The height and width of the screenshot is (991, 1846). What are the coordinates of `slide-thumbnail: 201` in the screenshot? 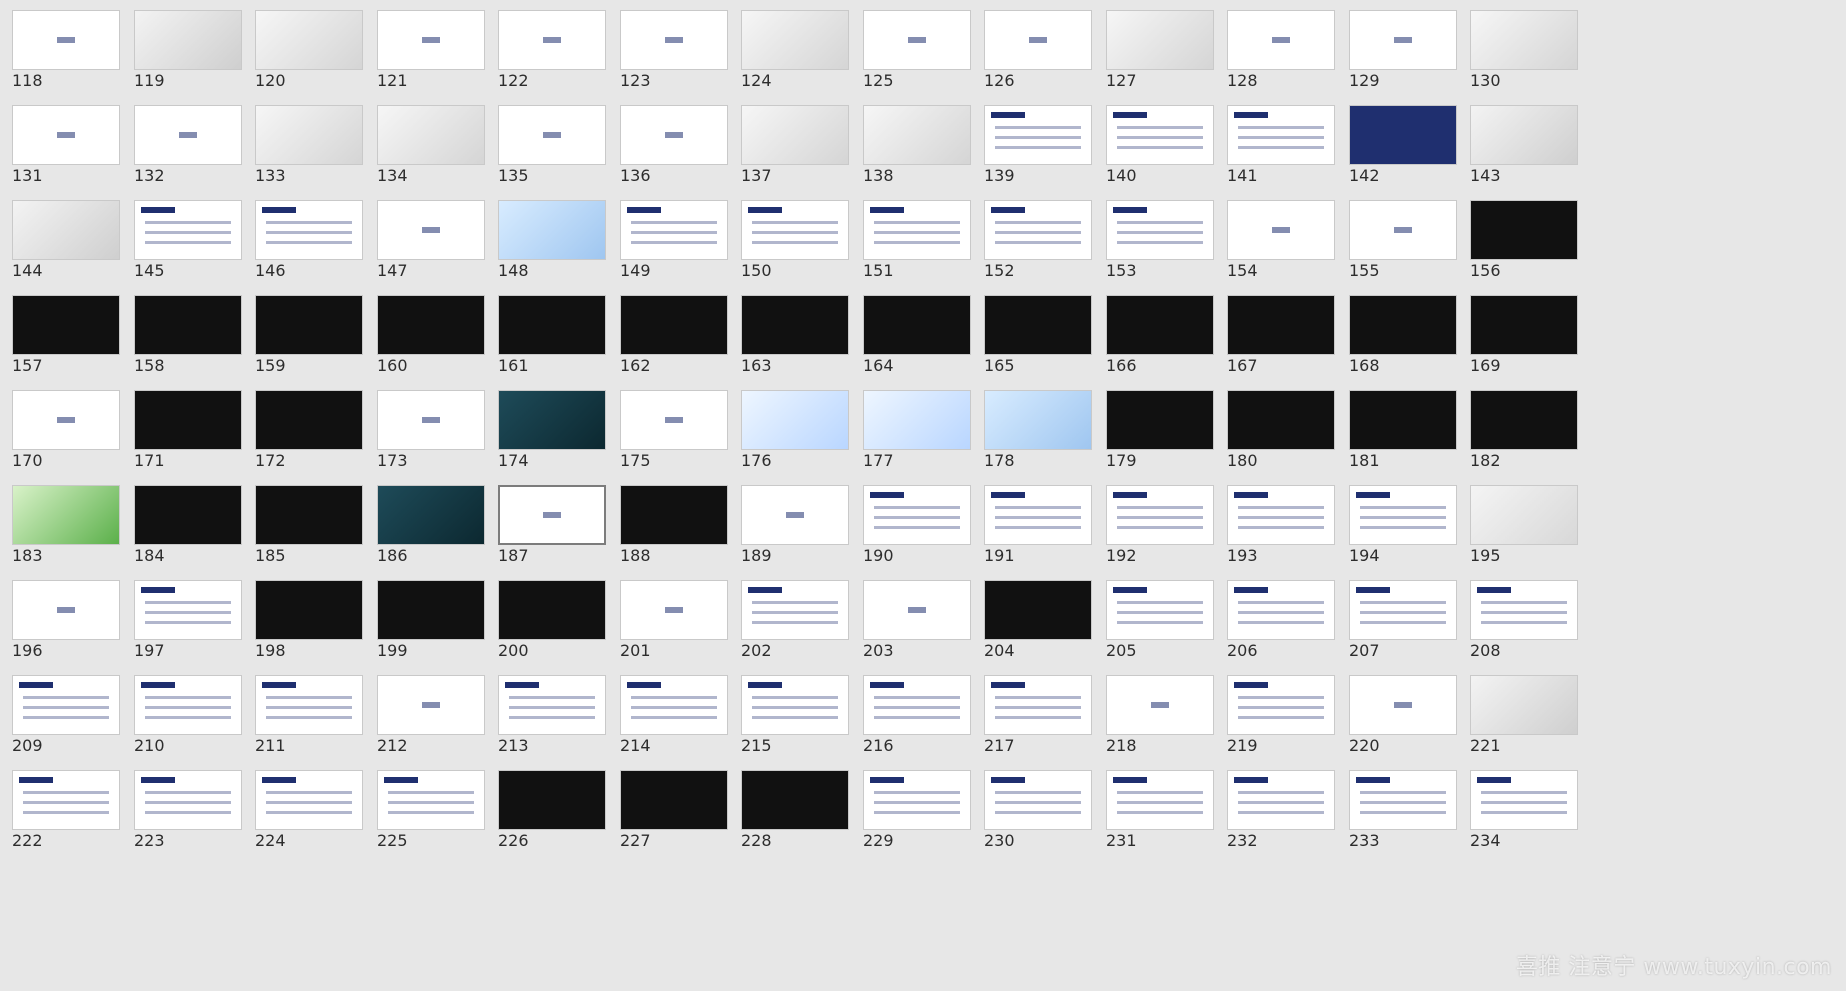 It's located at (674, 621).